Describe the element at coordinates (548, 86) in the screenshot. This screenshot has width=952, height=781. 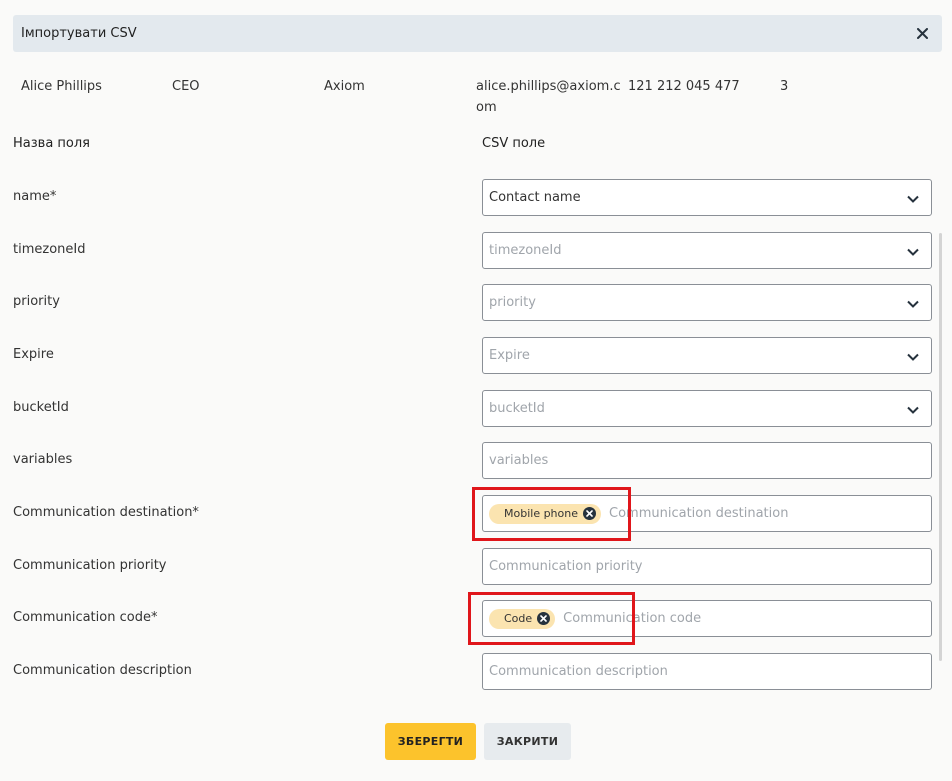
I see `preview-email-line1: alice.phillips@axiom.c` at that location.